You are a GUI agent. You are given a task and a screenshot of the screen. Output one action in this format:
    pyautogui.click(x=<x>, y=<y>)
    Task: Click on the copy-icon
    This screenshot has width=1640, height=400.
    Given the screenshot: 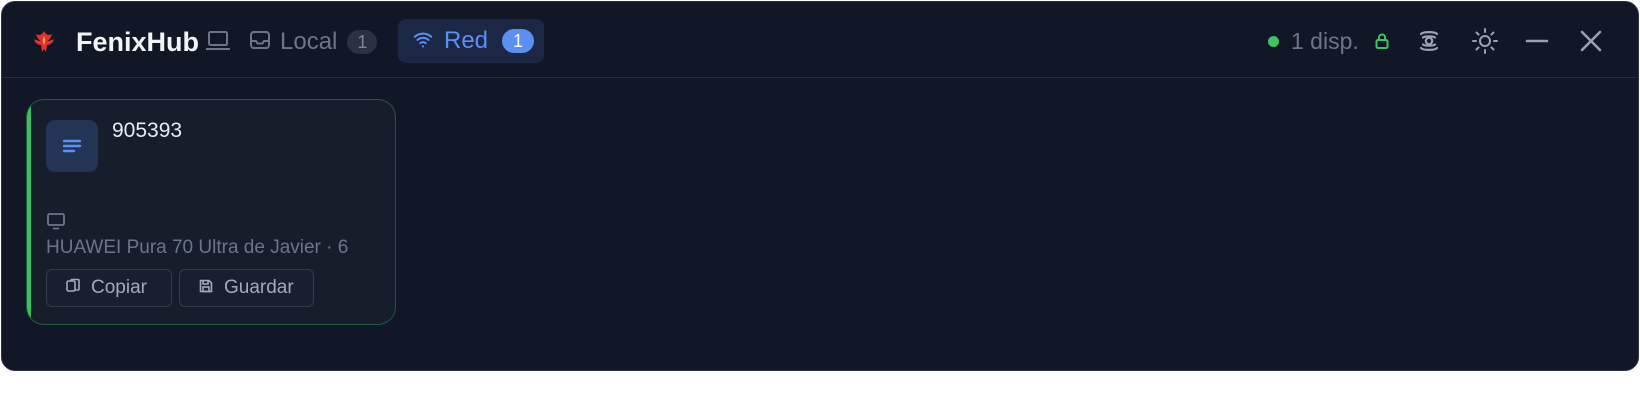 What is the action you would take?
    pyautogui.click(x=73, y=288)
    